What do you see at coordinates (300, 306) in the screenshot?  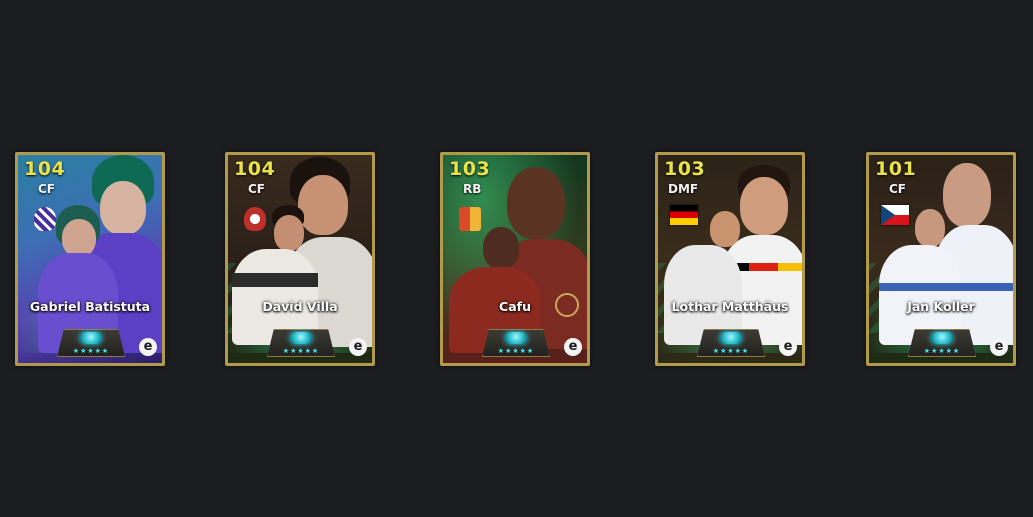 I see `card-player-name: David Villa` at bounding box center [300, 306].